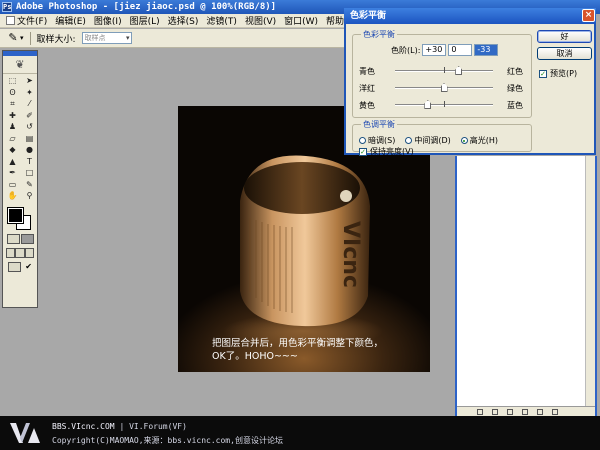  What do you see at coordinates (564, 36) in the screenshot?
I see `ok-button: 好` at bounding box center [564, 36].